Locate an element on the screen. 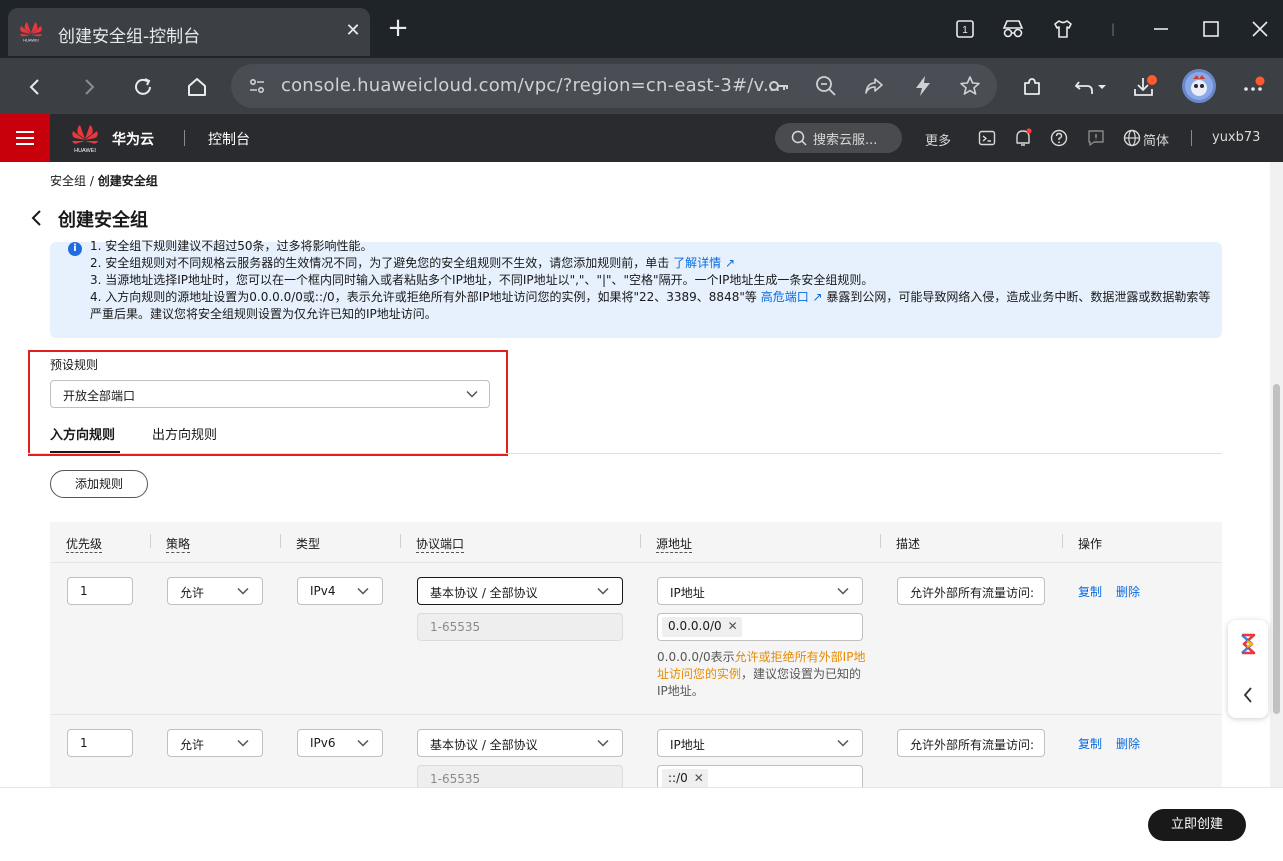 The height and width of the screenshot is (861, 1283). username: yuxb73 is located at coordinates (1236, 137).